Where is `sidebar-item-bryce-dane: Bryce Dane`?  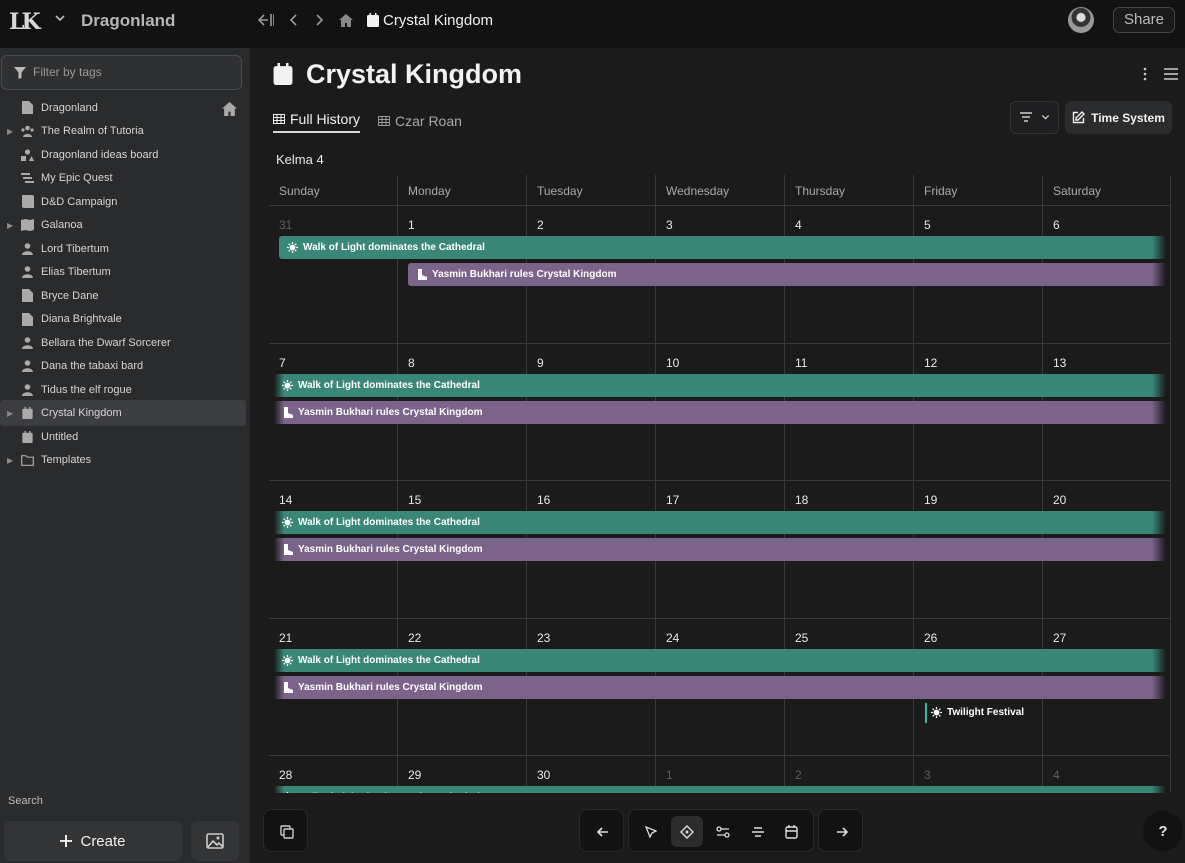 sidebar-item-bryce-dane: Bryce Dane is located at coordinates (122, 295).